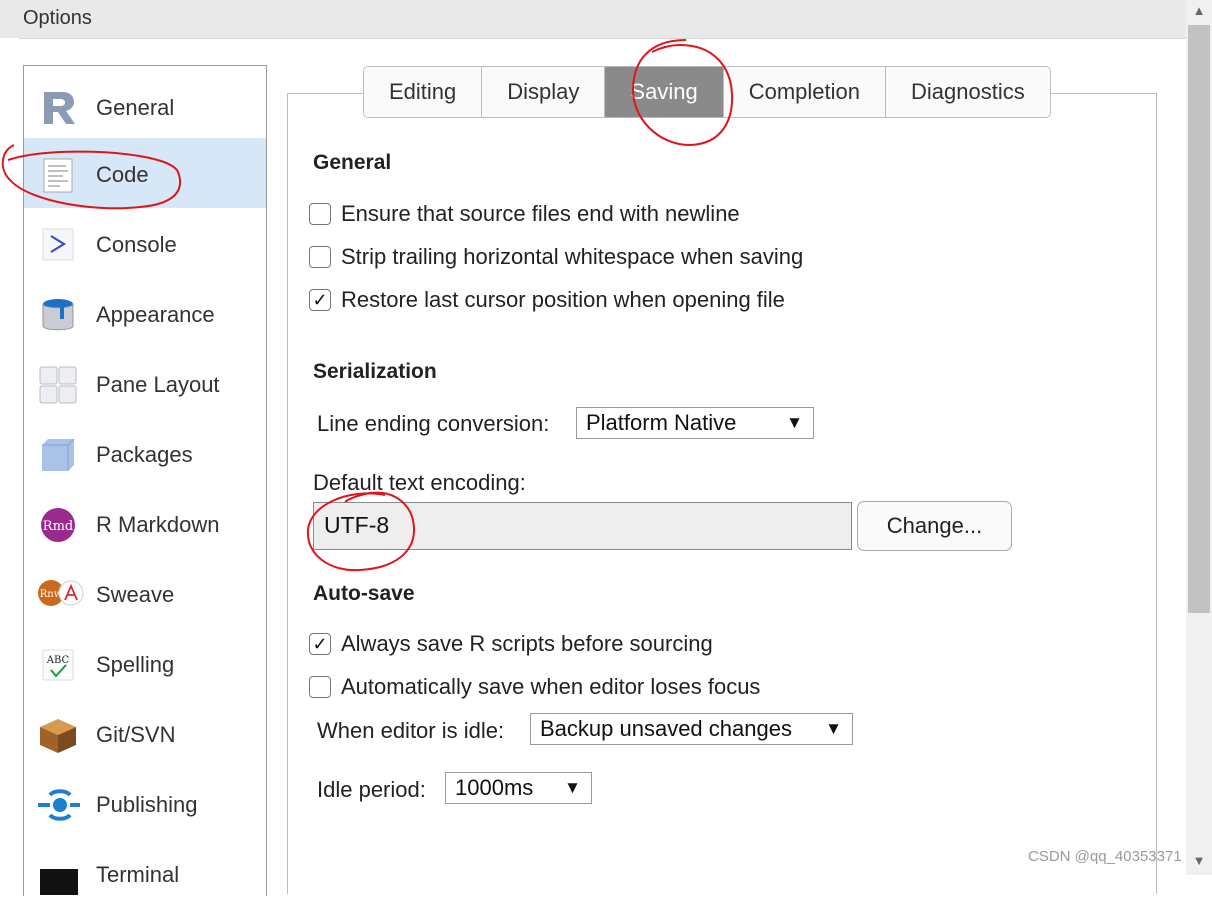  What do you see at coordinates (419, 482) in the screenshot?
I see `encoding-label: Default text encoding:` at bounding box center [419, 482].